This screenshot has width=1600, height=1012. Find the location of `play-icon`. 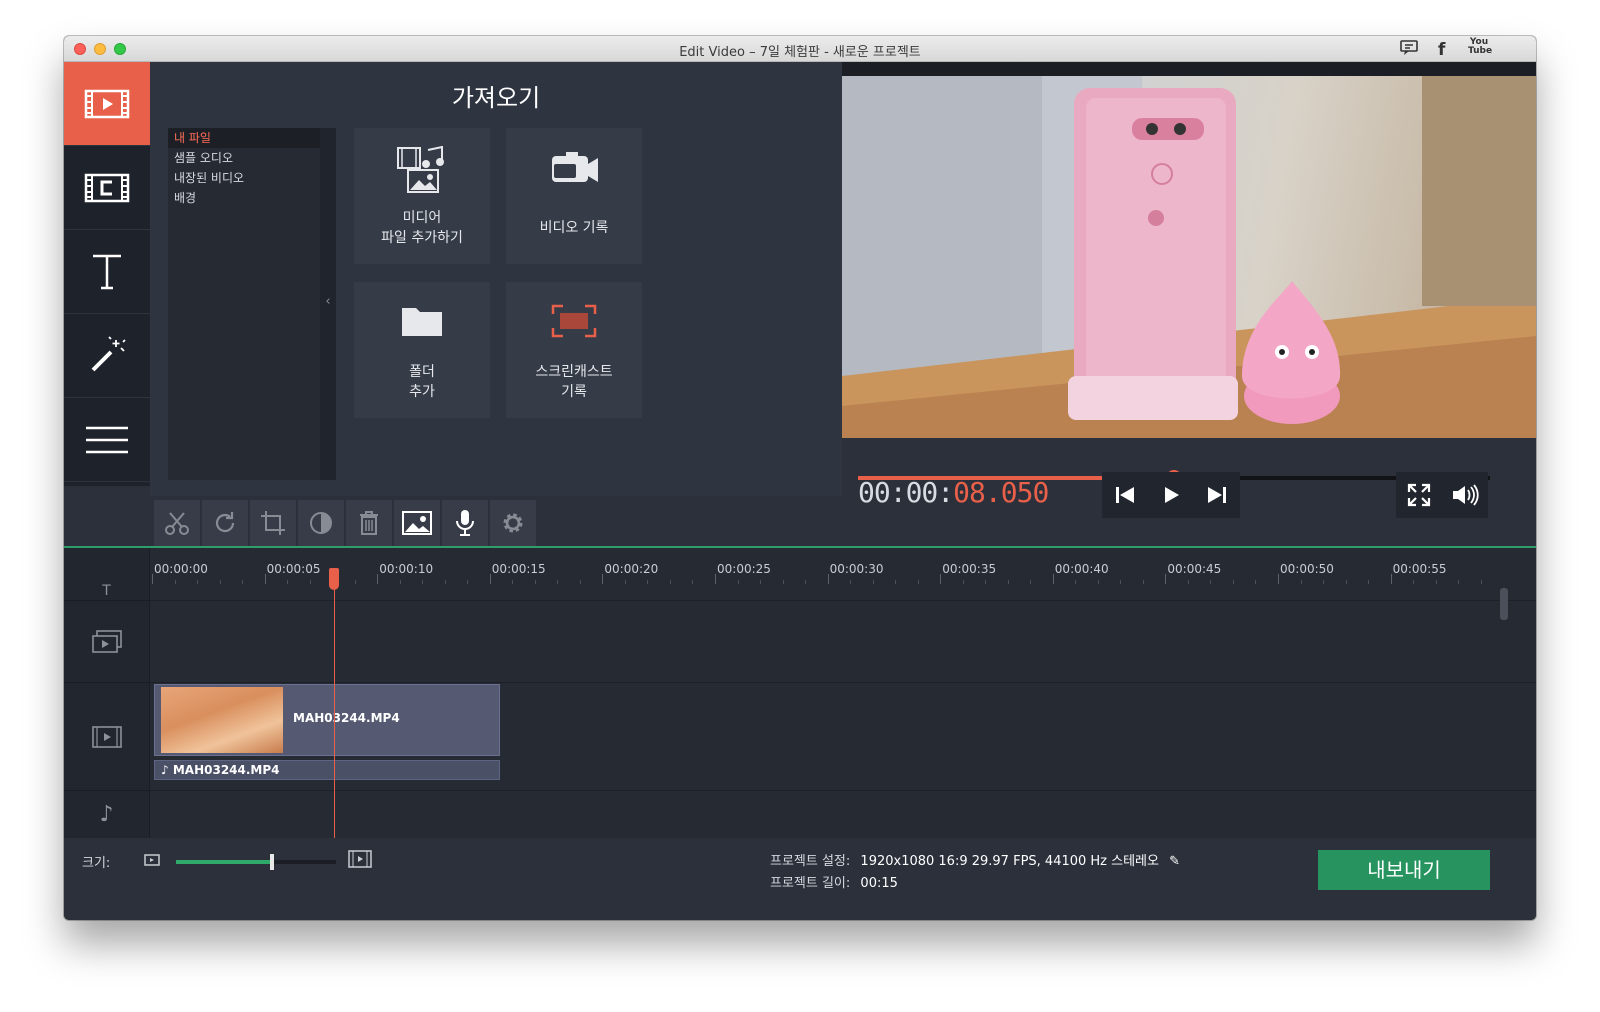

play-icon is located at coordinates (1172, 495).